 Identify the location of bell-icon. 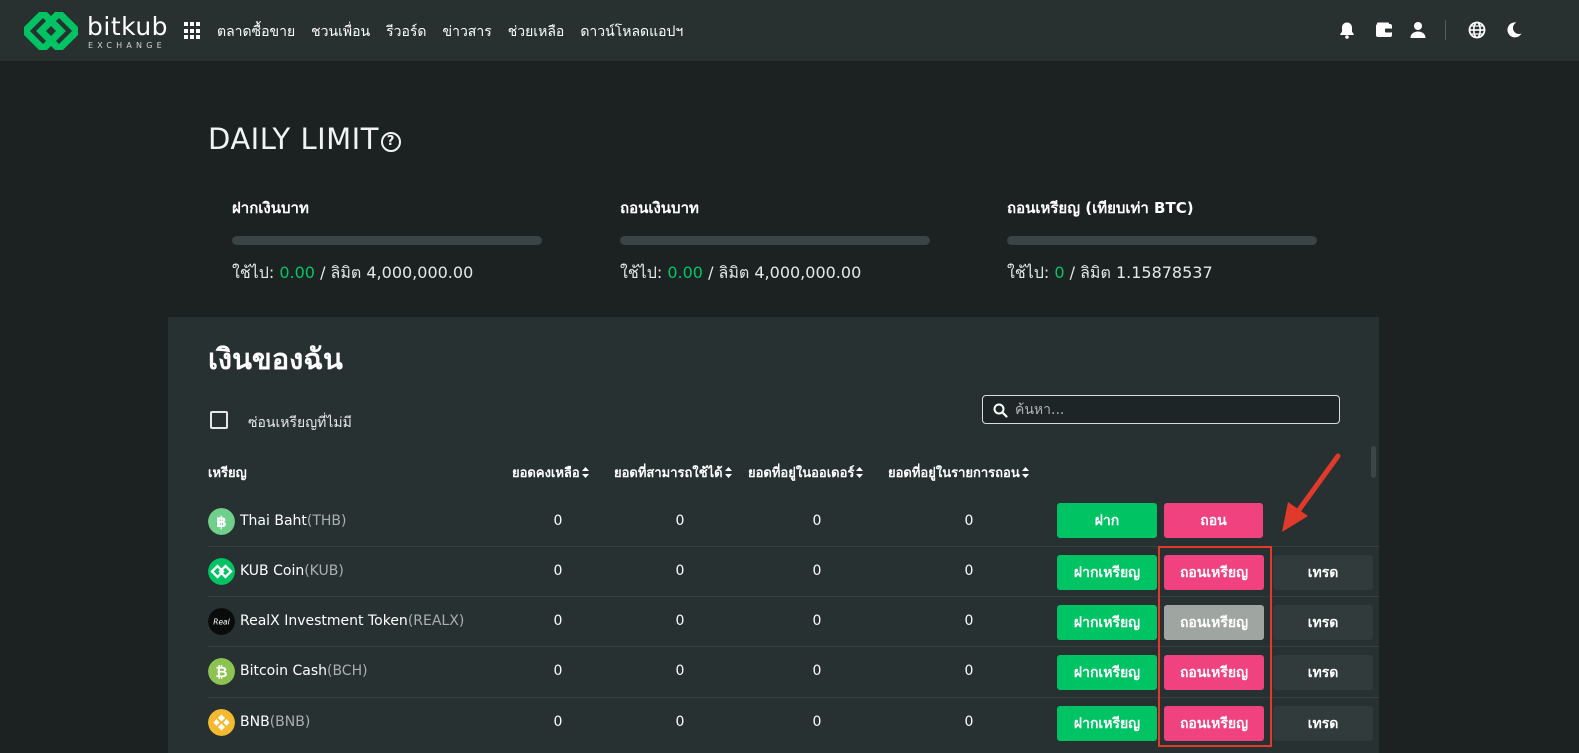
(1347, 30).